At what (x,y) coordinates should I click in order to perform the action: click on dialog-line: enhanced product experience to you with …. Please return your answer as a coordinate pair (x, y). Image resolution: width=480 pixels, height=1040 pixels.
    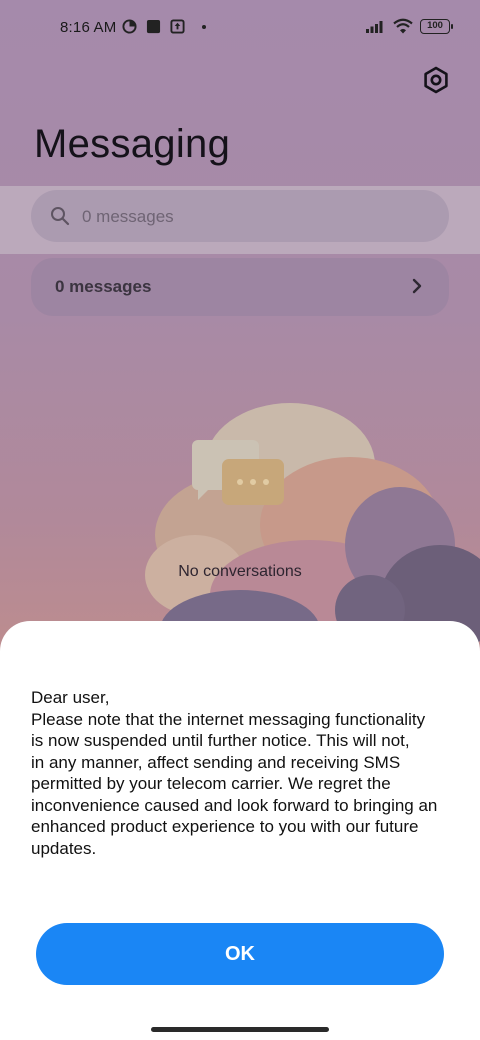
    Looking at the image, I should click on (225, 826).